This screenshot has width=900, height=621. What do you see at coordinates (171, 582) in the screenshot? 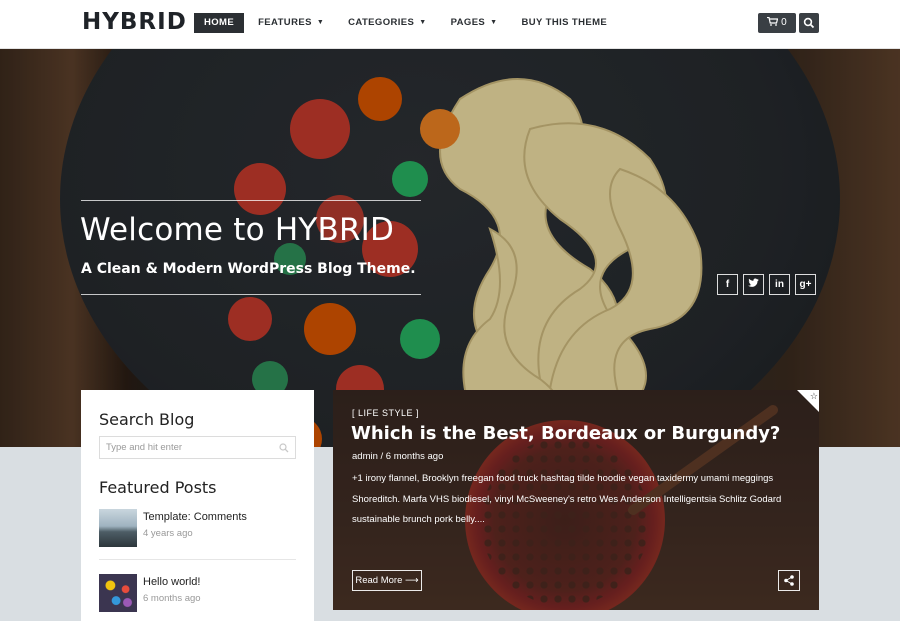
I see `post-title: Hello world!` at bounding box center [171, 582].